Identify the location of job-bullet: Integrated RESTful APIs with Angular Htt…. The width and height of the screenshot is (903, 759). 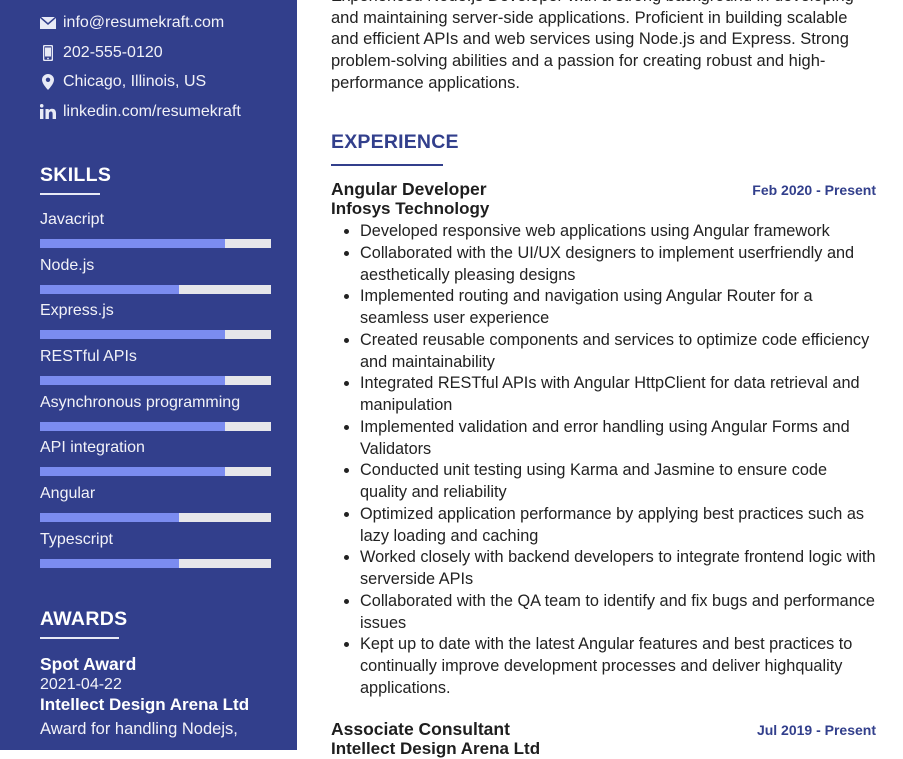
(618, 395).